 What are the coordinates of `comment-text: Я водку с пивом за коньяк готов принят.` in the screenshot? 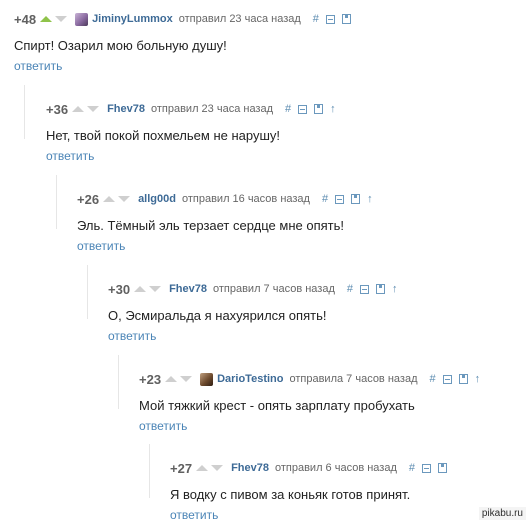 It's located at (290, 494).